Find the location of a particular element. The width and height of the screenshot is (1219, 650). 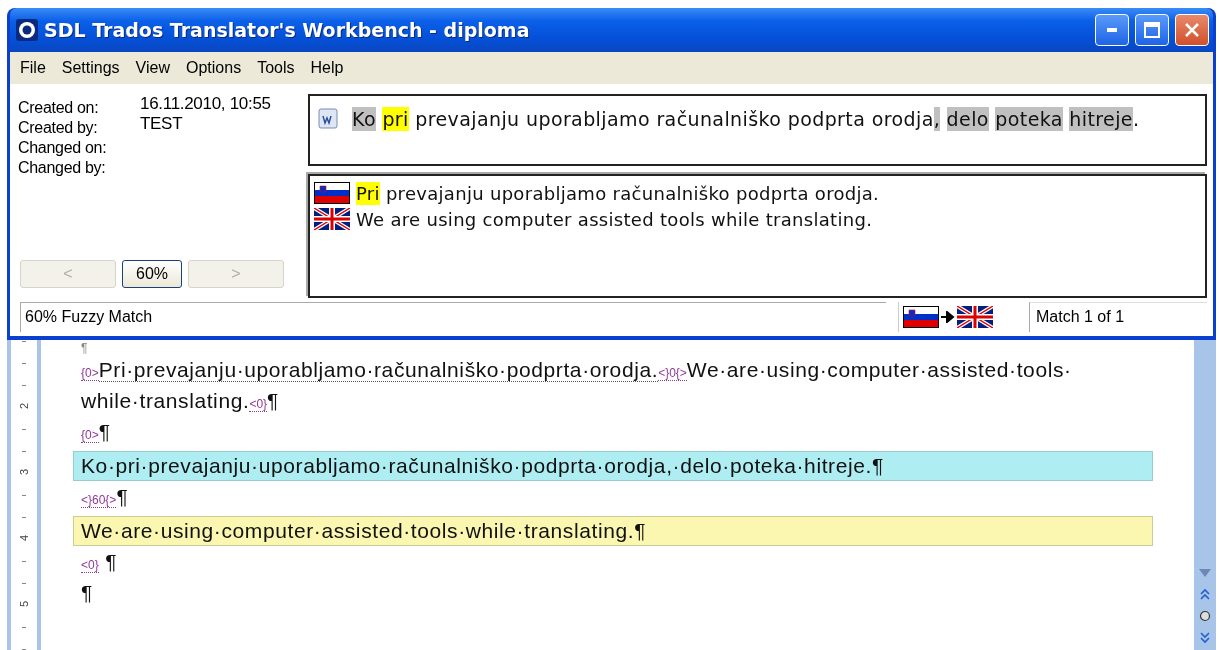

maximize-button is located at coordinates (1152, 30).